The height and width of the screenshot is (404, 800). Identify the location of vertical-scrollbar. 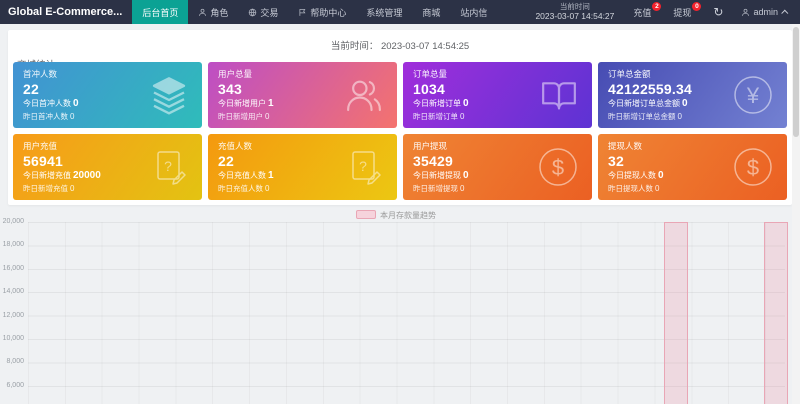
(796, 214).